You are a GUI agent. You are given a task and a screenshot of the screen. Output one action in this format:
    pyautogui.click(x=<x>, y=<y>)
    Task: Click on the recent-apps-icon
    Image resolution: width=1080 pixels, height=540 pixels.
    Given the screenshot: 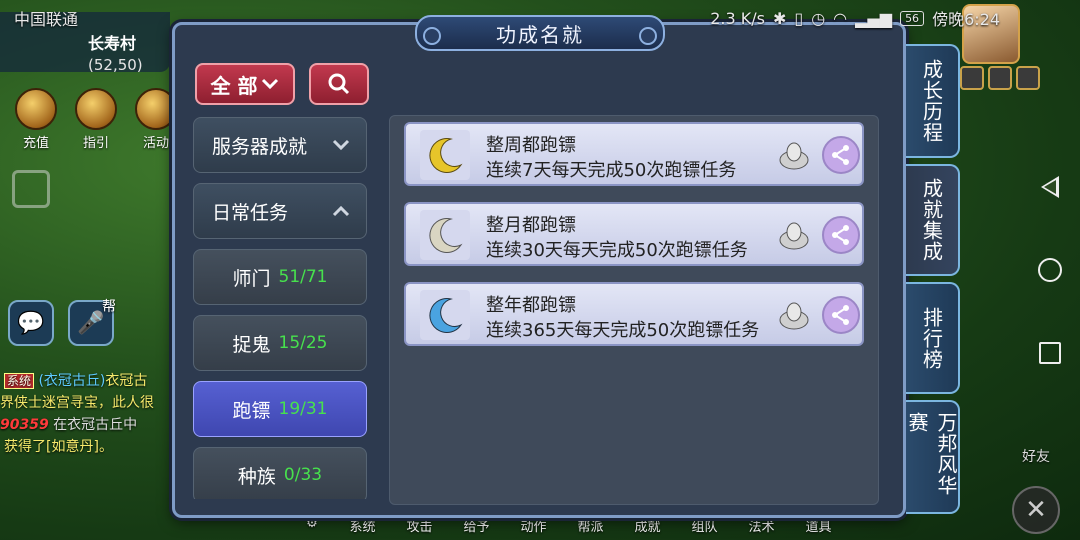 What is the action you would take?
    pyautogui.click(x=1050, y=353)
    